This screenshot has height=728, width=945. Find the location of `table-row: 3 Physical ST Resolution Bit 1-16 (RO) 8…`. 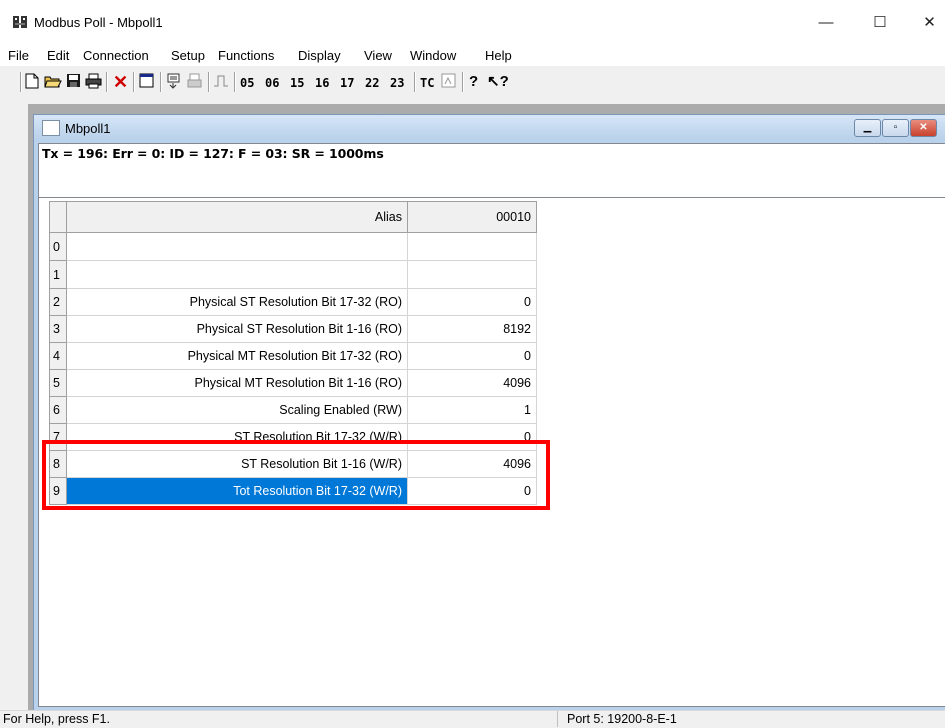

table-row: 3 Physical ST Resolution Bit 1-16 (RO) 8… is located at coordinates (293, 329).